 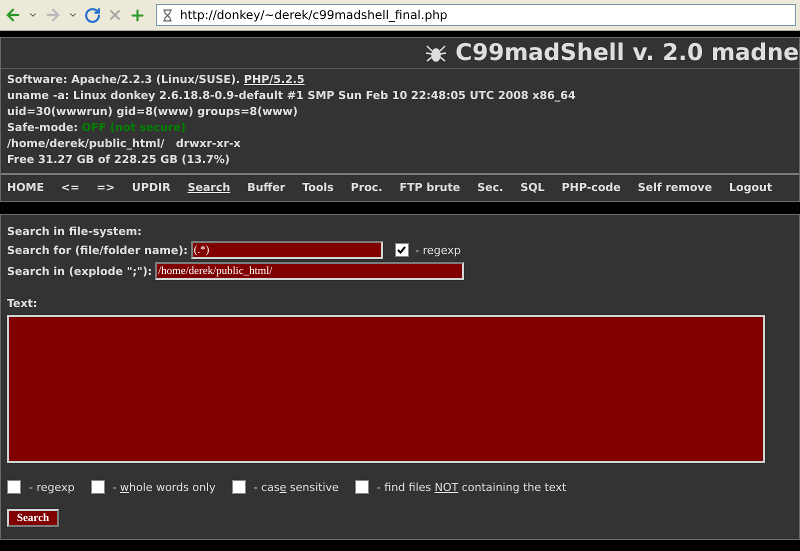 I want to click on nav-link: Buffer, so click(x=266, y=187).